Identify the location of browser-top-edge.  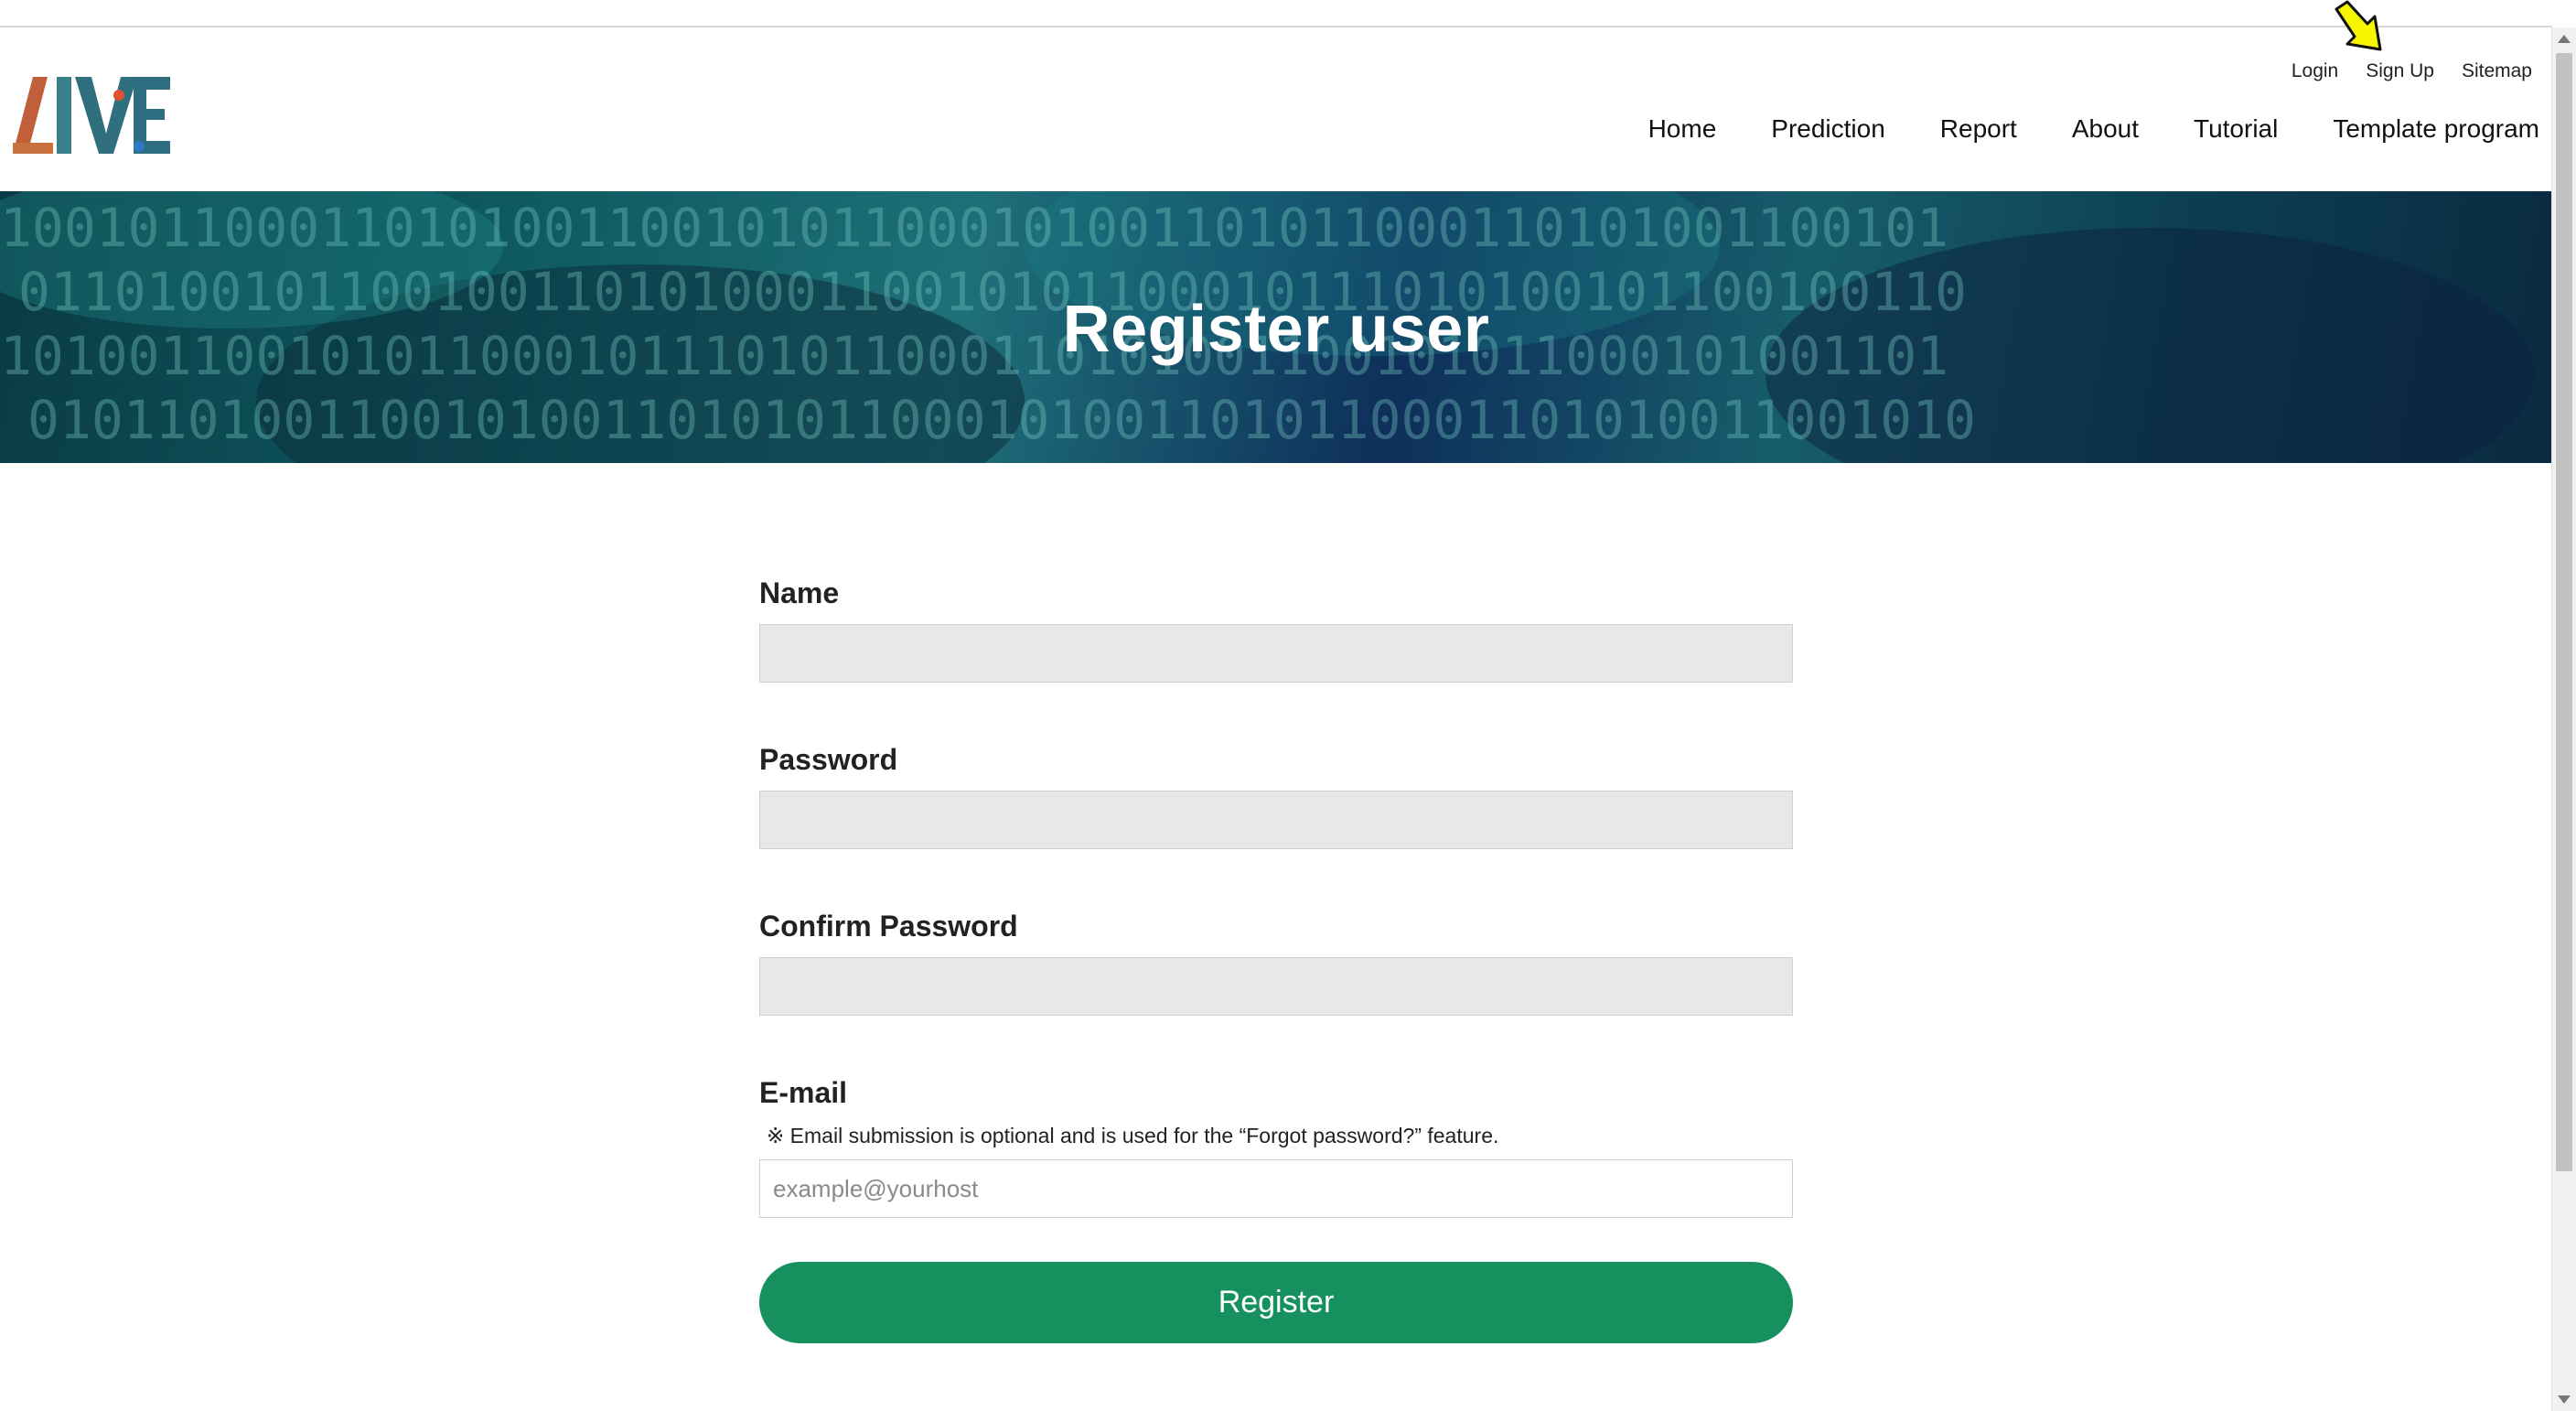
(1276, 13).